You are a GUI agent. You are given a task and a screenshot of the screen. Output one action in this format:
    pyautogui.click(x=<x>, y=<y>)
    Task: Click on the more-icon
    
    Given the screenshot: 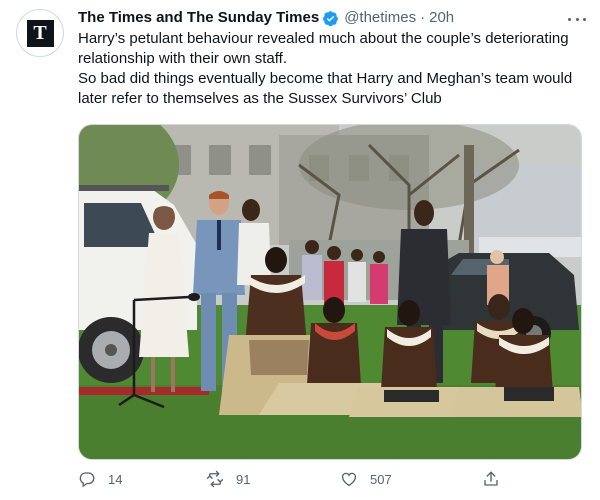 What is the action you would take?
    pyautogui.click(x=577, y=19)
    